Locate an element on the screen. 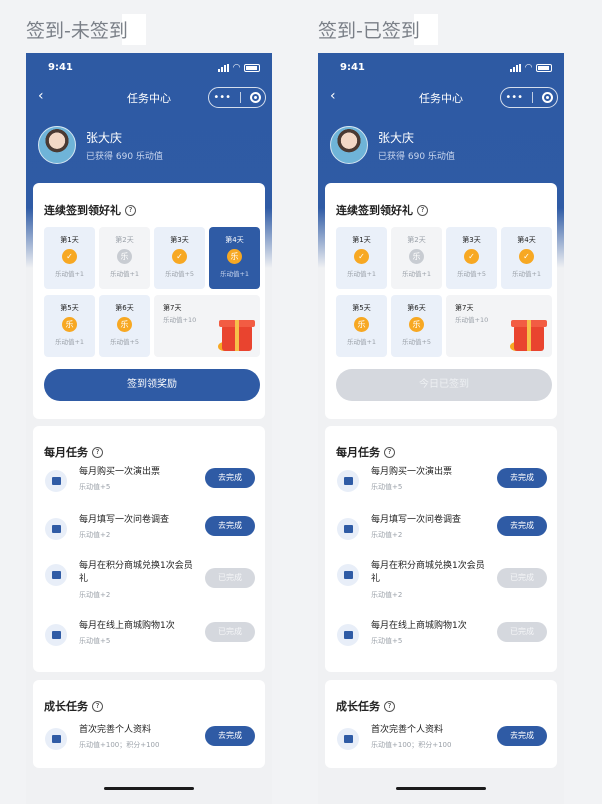  caption-signed: 签到-已签到 is located at coordinates (378, 29).